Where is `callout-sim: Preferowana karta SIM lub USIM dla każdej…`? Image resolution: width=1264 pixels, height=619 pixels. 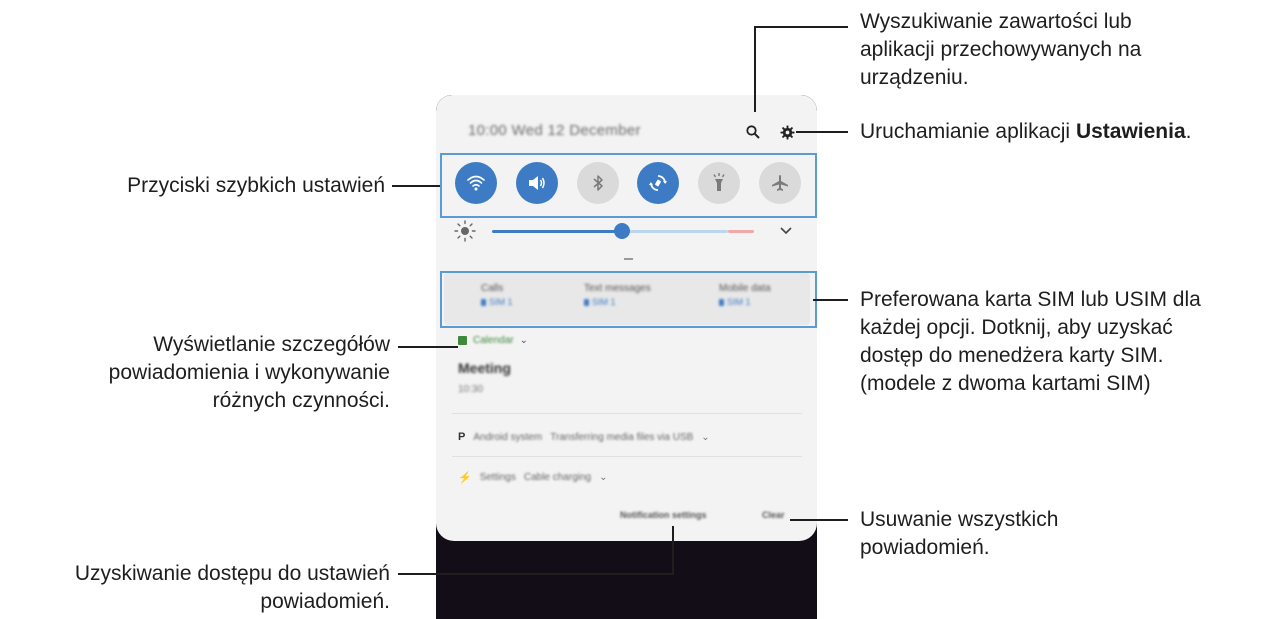 callout-sim: Preferowana karta SIM lub USIM dla każdej… is located at coordinates (1030, 341).